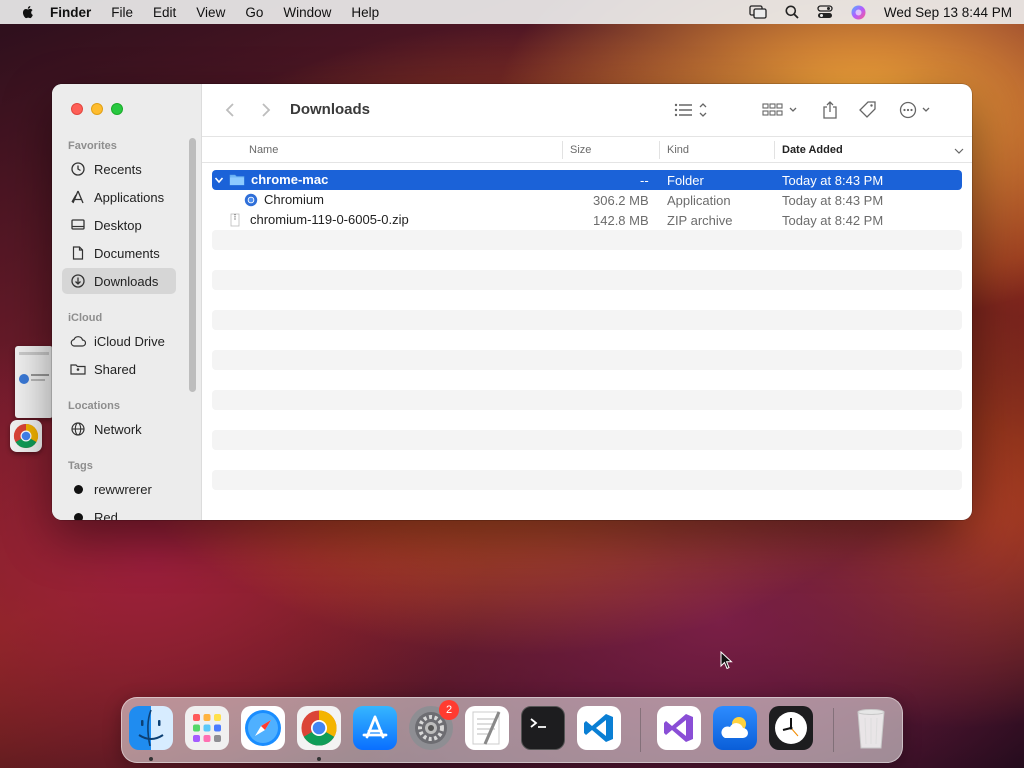  What do you see at coordinates (106, 515) in the screenshot?
I see `sidebar-item-label: Red` at bounding box center [106, 515].